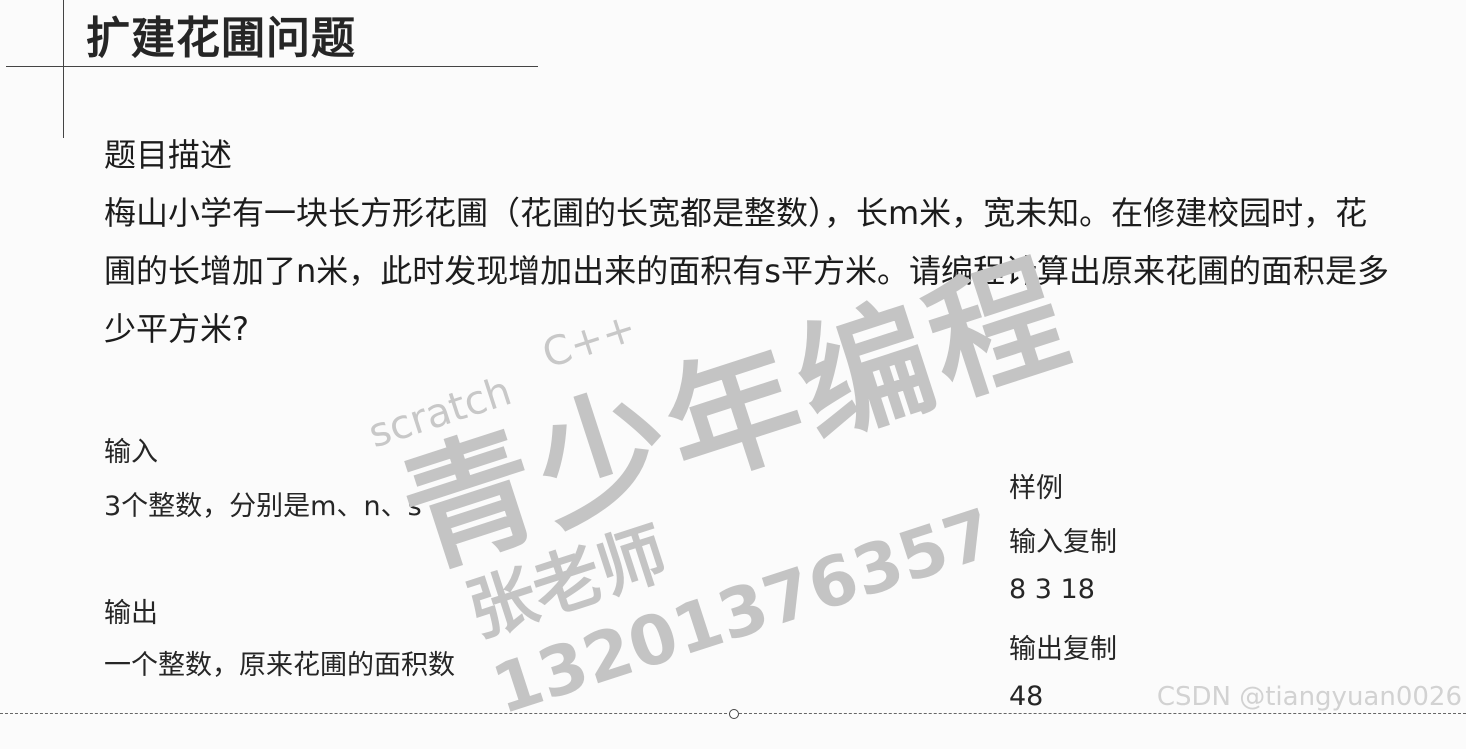  What do you see at coordinates (734, 714) in the screenshot?
I see `resize-handle` at bounding box center [734, 714].